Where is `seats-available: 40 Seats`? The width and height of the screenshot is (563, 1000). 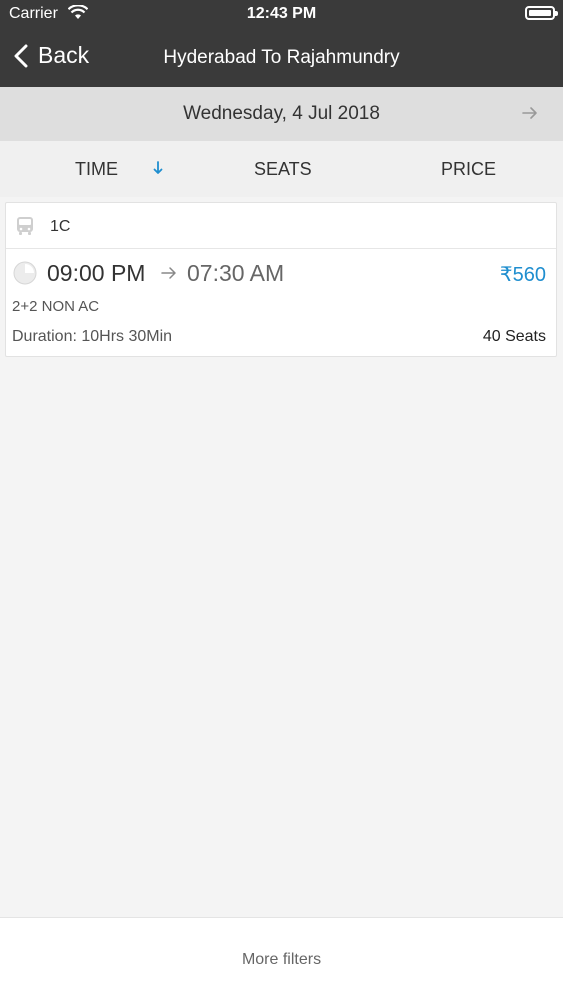 seats-available: 40 Seats is located at coordinates (514, 336).